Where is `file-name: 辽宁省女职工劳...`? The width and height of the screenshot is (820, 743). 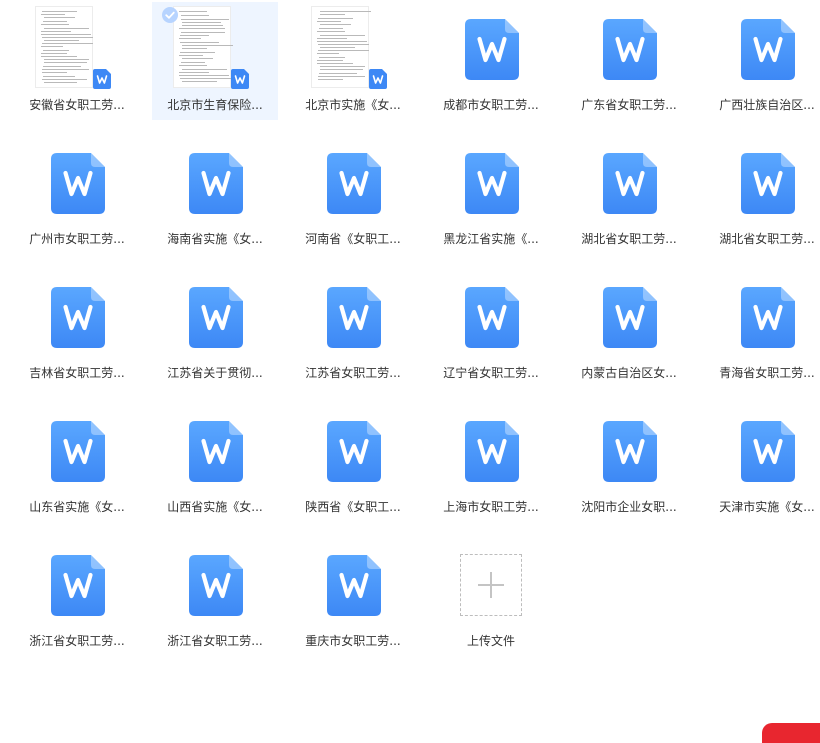 file-name: 辽宁省女职工劳... is located at coordinates (491, 373).